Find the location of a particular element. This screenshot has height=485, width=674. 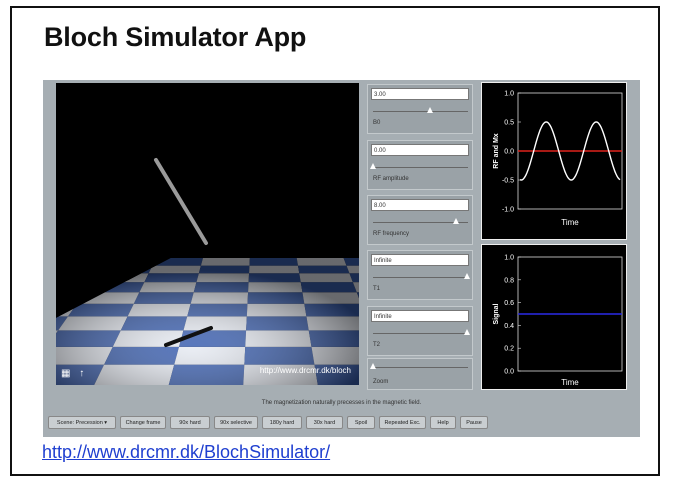

control-label: RF amplitude is located at coordinates (391, 179).